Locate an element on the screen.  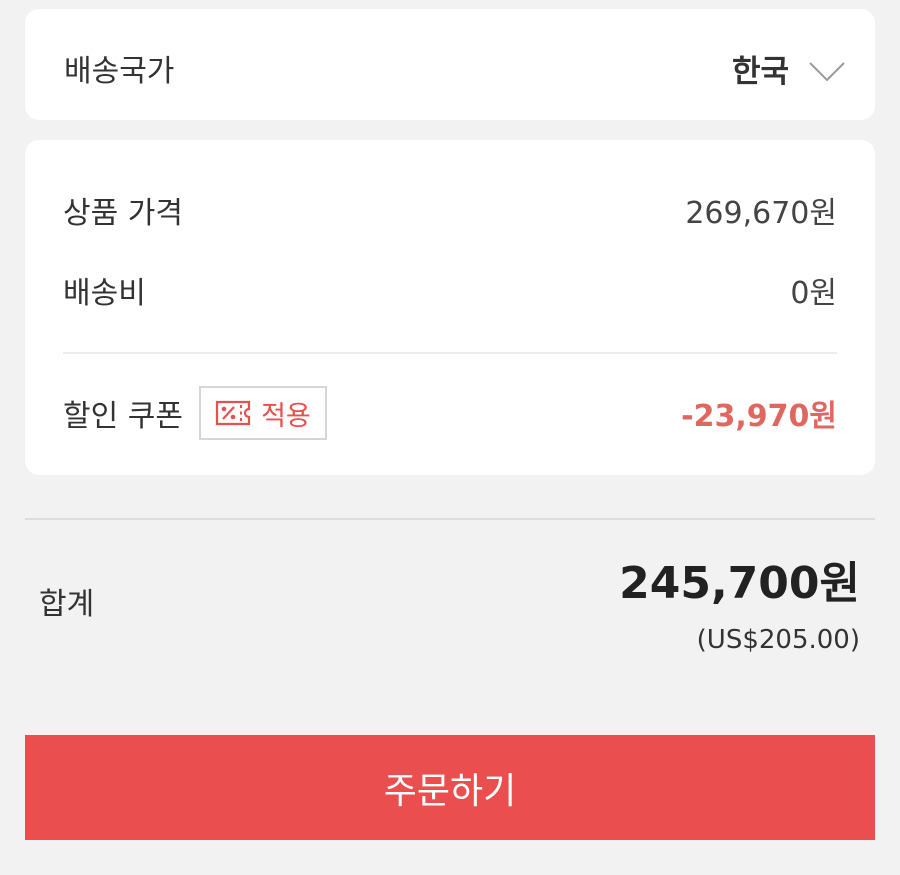
chevron-down-icon is located at coordinates (827, 72).